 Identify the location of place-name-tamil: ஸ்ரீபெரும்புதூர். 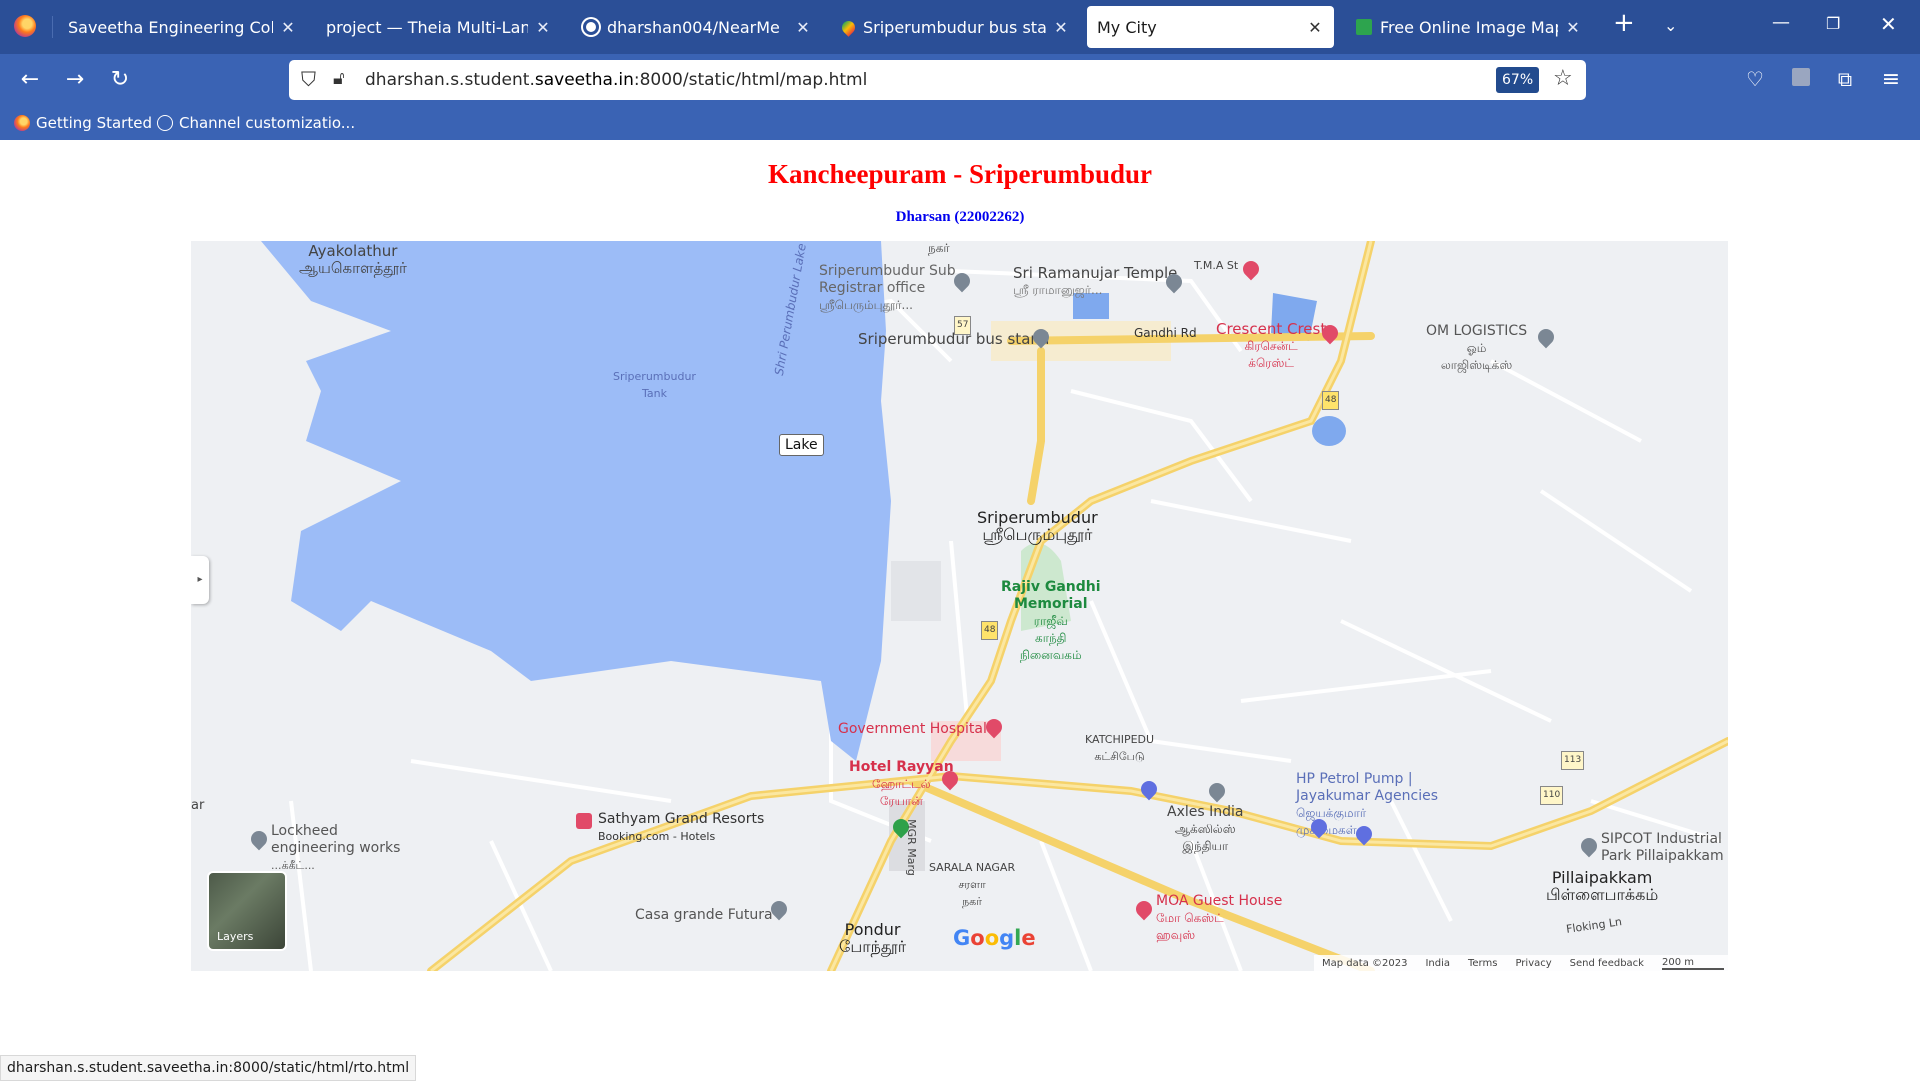
(1037, 534).